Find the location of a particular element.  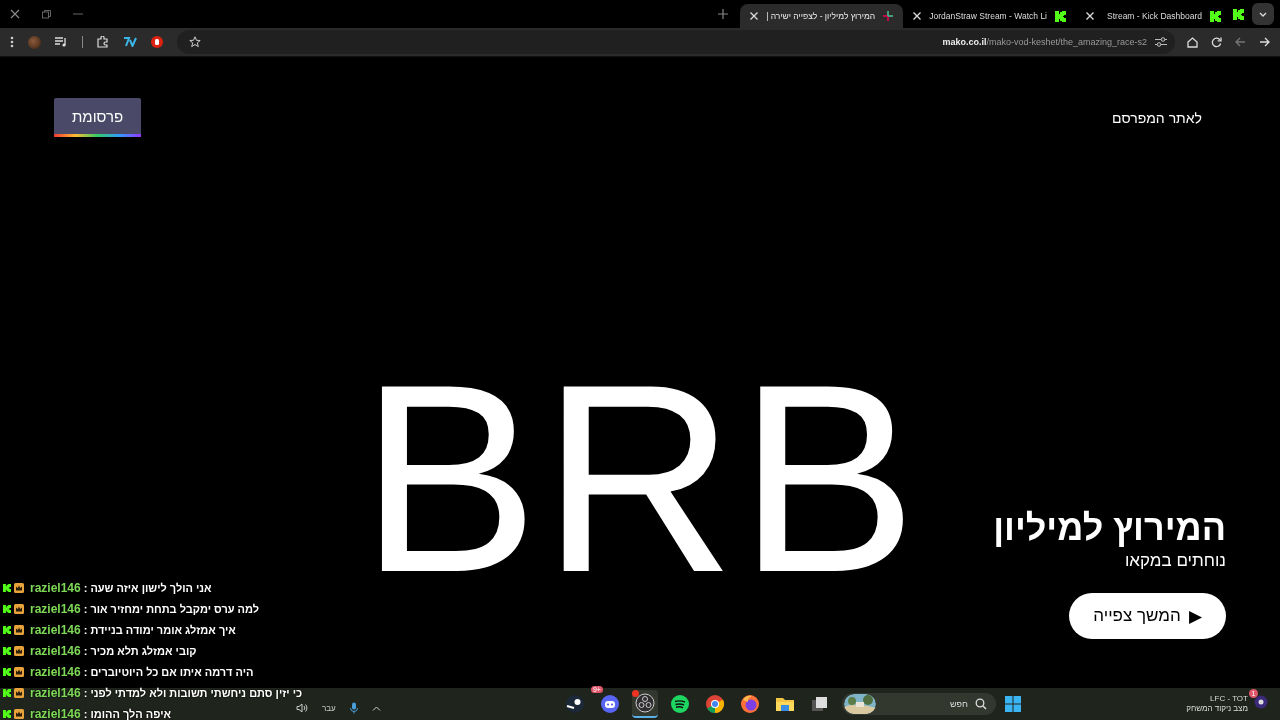

language-indicator: עבר is located at coordinates (329, 708).